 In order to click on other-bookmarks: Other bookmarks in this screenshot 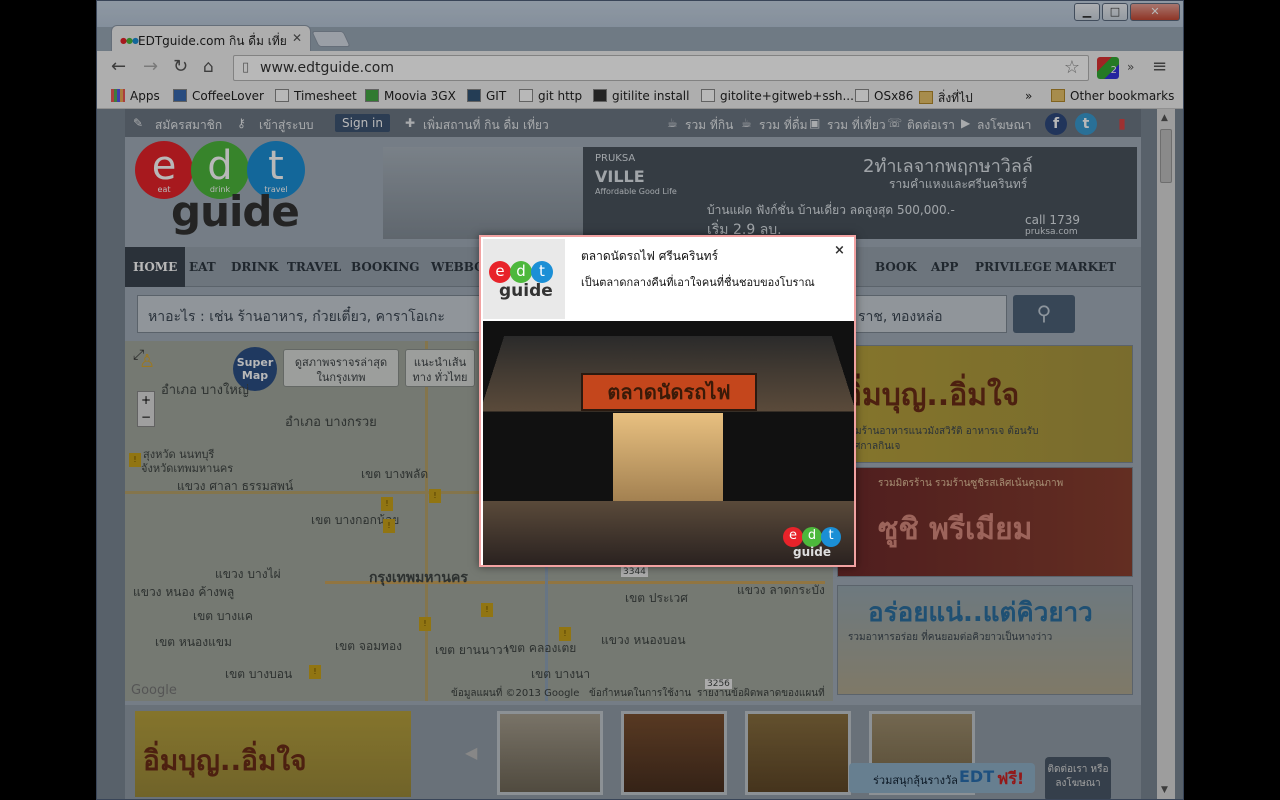, I will do `click(1112, 96)`.